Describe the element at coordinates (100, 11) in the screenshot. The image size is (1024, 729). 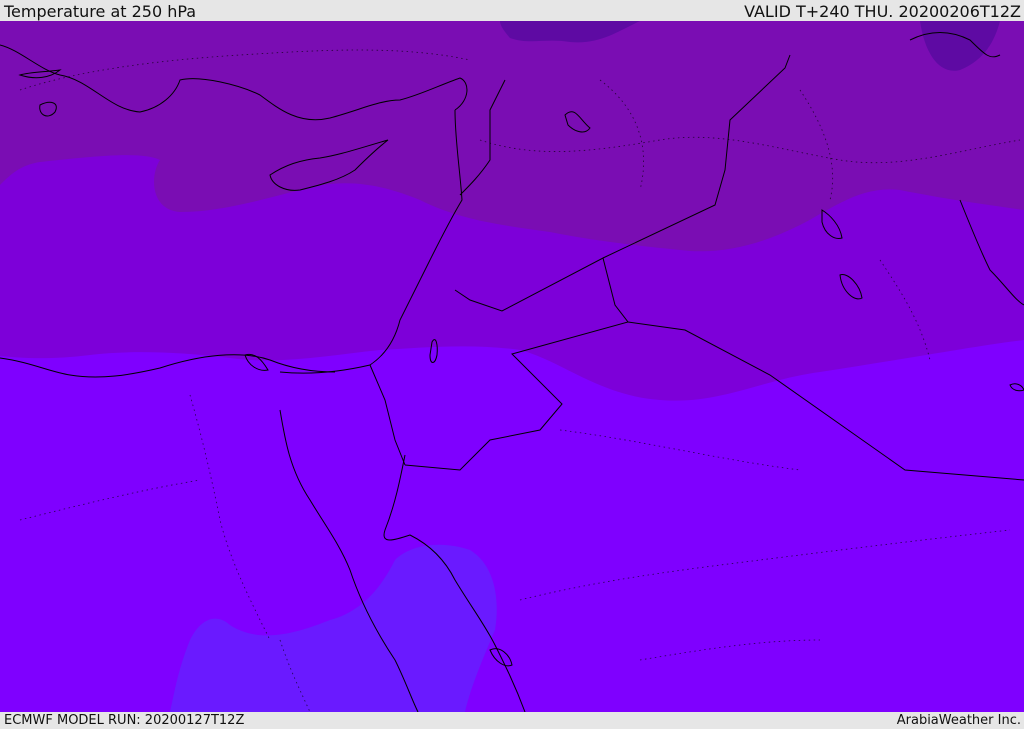
I see `map-title: Temperature at 250 hPa` at that location.